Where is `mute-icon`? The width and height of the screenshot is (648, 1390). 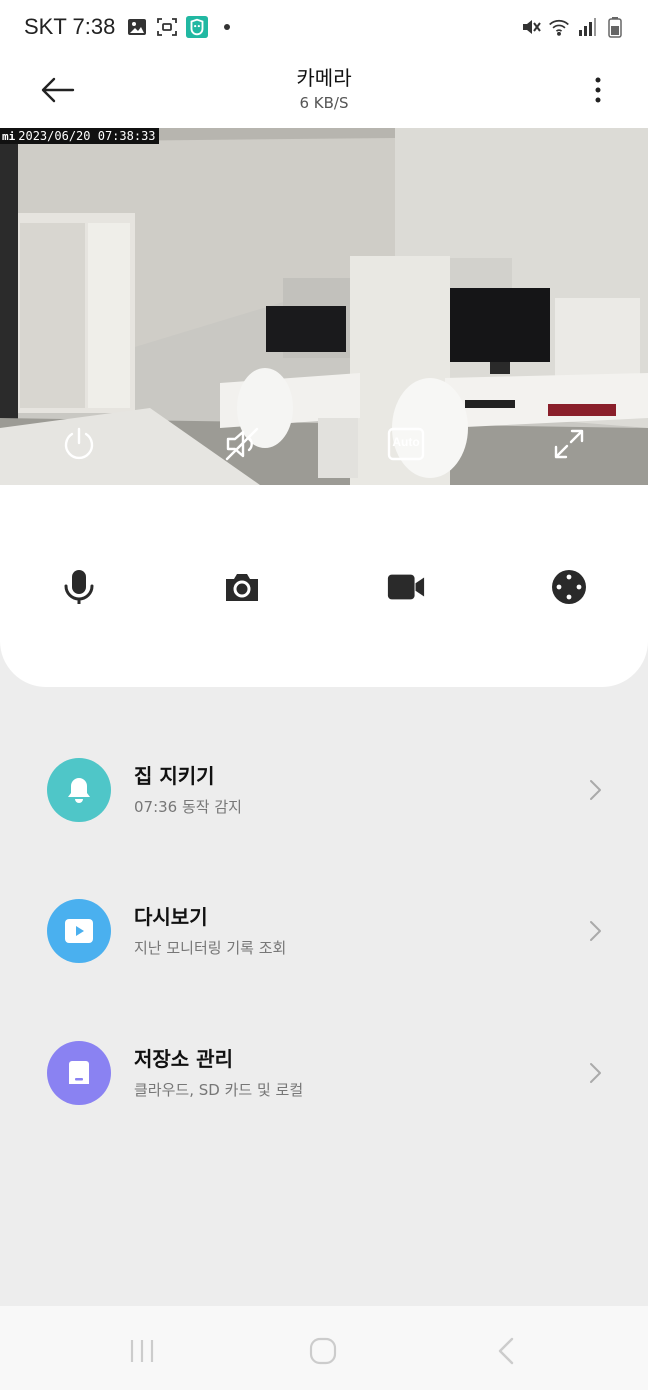 mute-icon is located at coordinates (531, 27).